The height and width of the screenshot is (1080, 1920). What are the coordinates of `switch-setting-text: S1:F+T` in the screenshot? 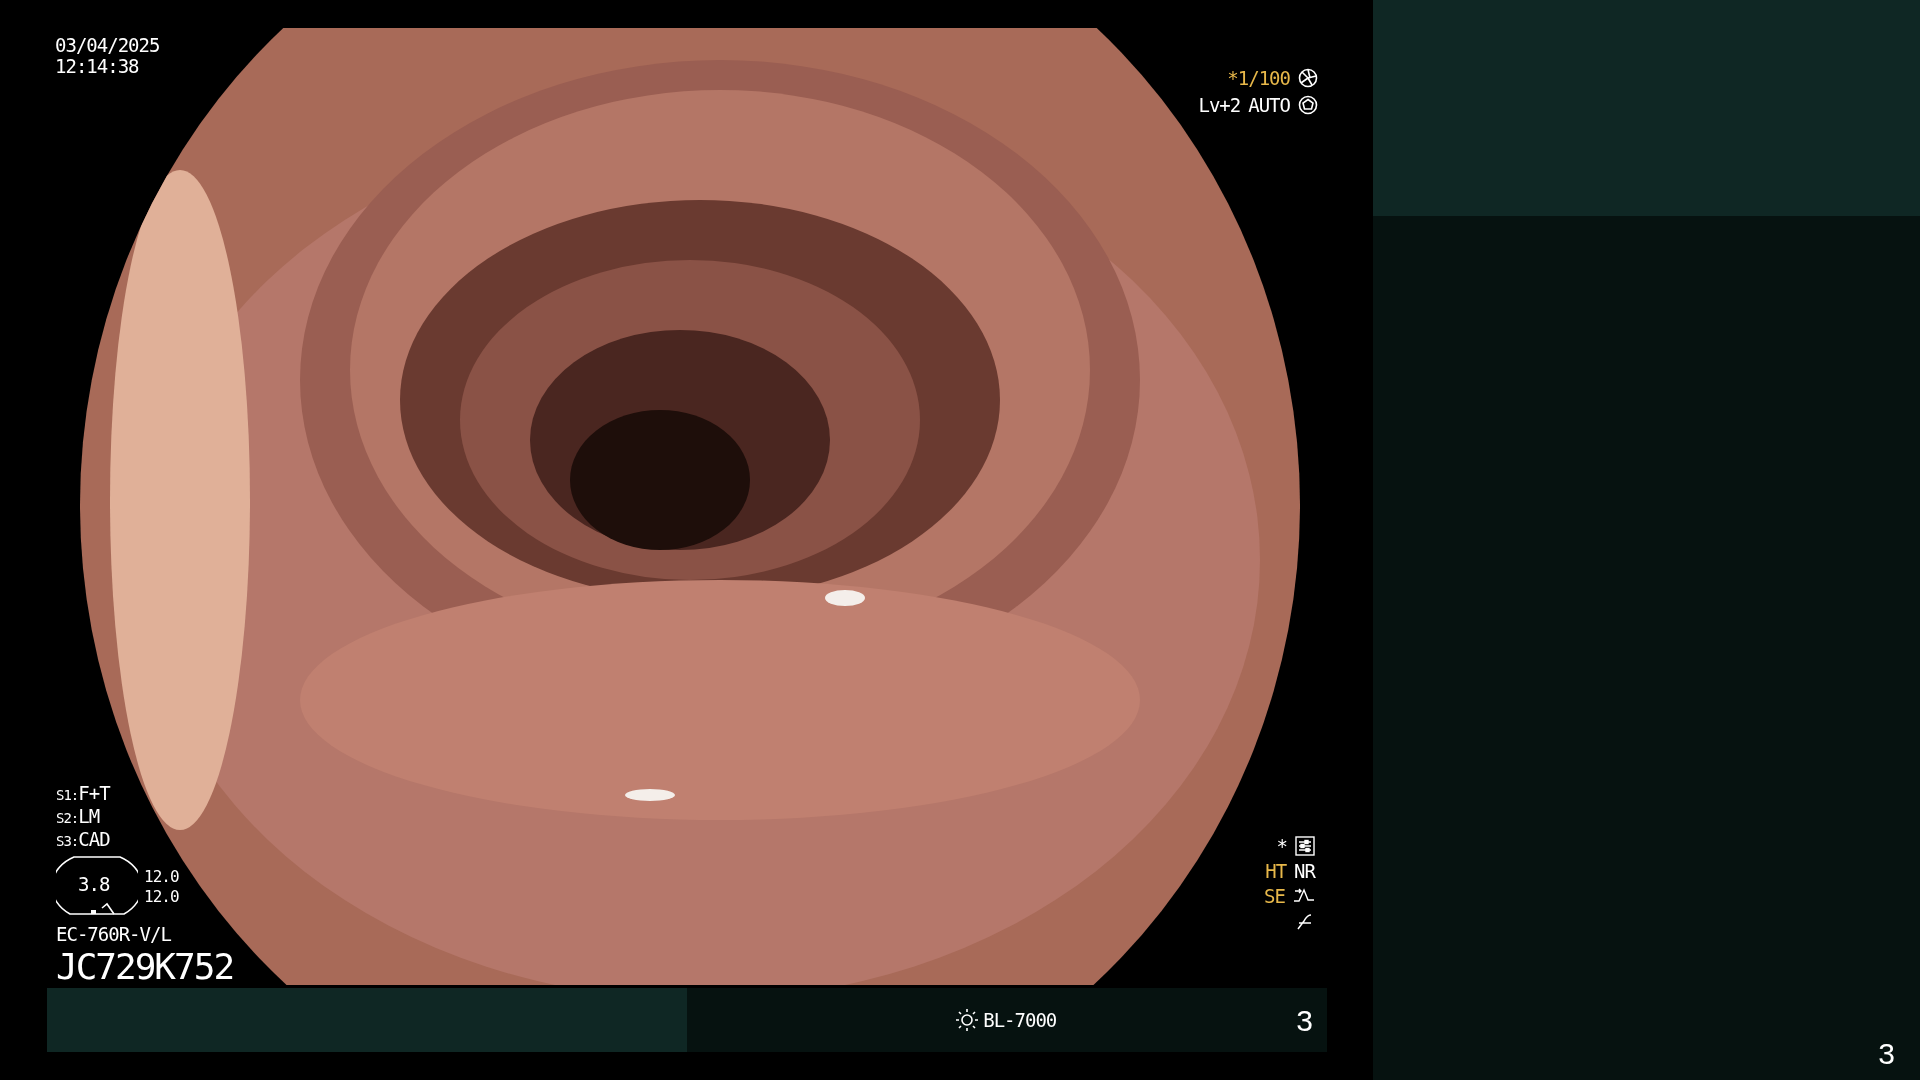 It's located at (84, 793).